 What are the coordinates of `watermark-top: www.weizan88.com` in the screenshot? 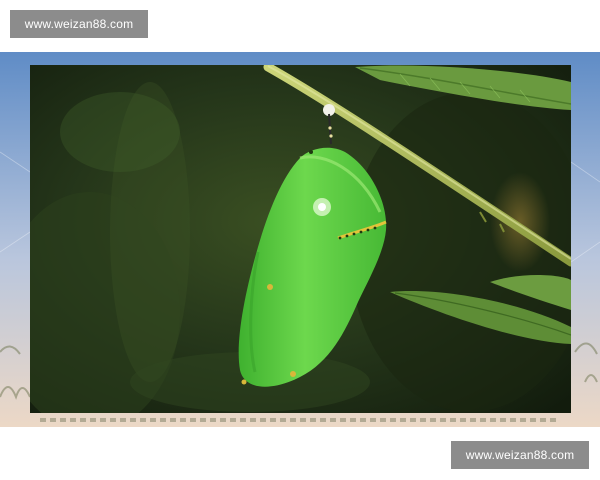 It's located at (79, 24).